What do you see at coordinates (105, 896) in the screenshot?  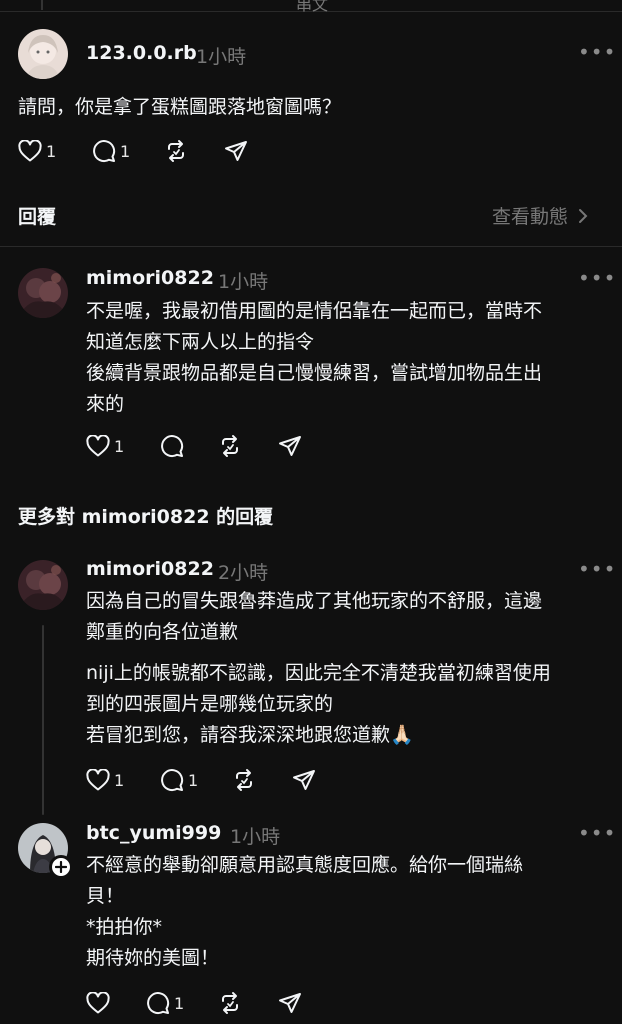 I see `reply3-line: 貝！` at bounding box center [105, 896].